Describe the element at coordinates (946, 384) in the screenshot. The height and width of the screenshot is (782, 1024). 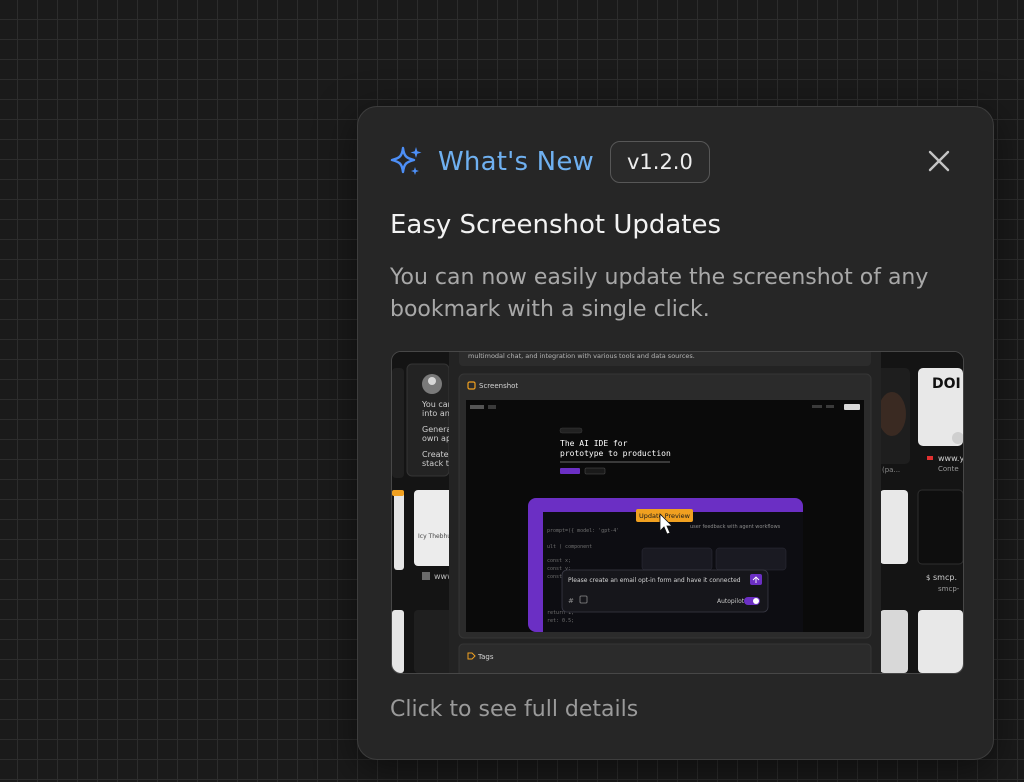
I see `right-card-text: DOI` at that location.